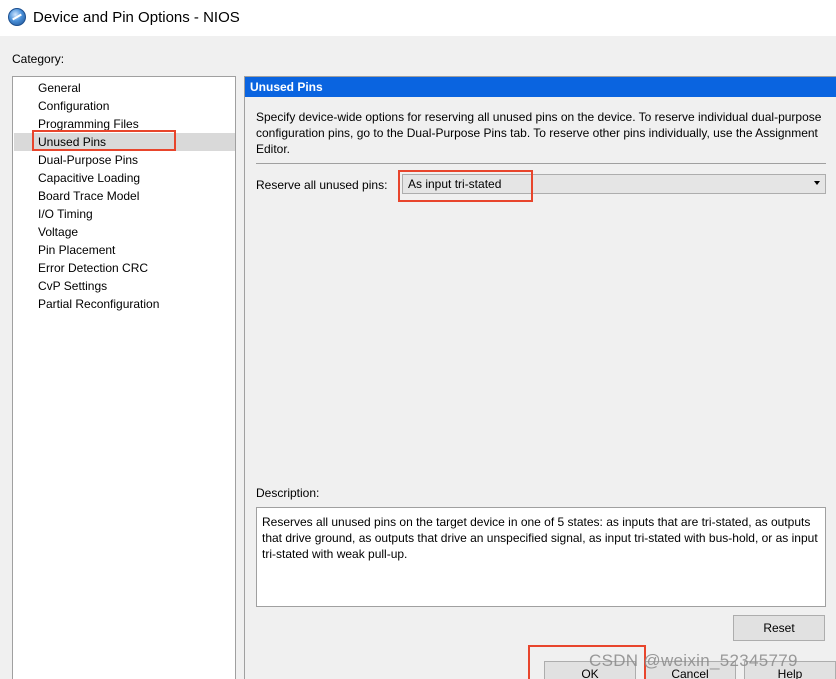 The height and width of the screenshot is (679, 836). What do you see at coordinates (124, 106) in the screenshot?
I see `sidebar-item-configuration: Configuration` at bounding box center [124, 106].